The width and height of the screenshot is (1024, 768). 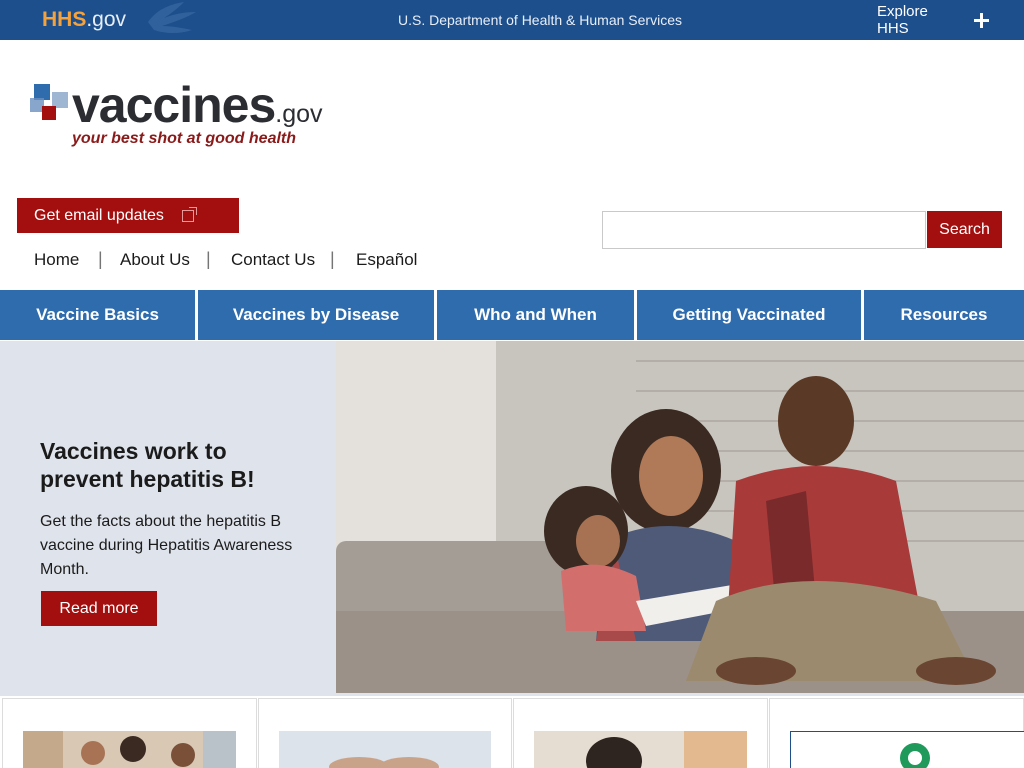 I want to click on nav-vaccines-by-disease: Vaccines by Disease, so click(x=316, y=315).